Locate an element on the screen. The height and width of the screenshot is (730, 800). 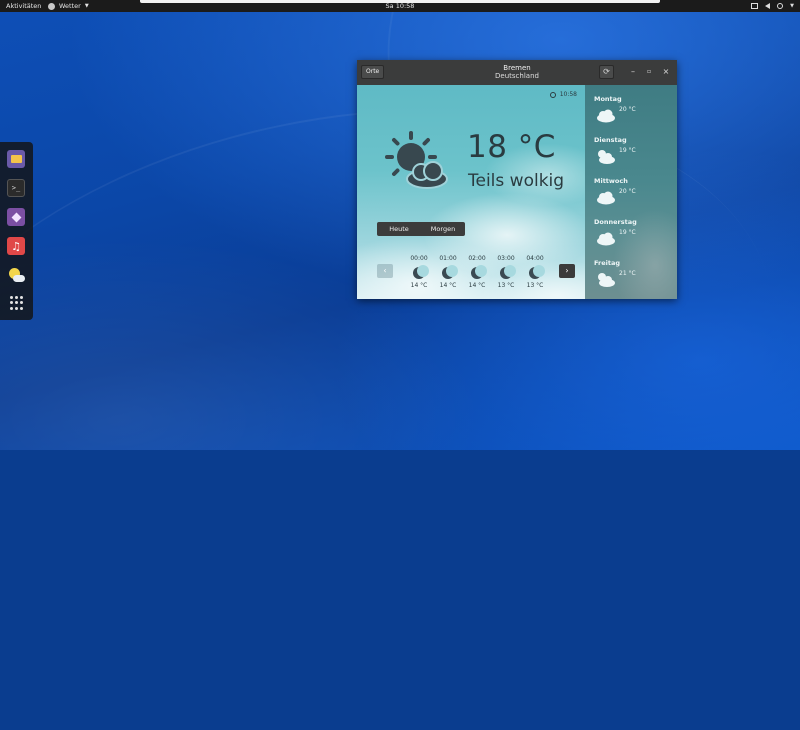
current-condition: Teils wolkig is located at coordinates (516, 181).